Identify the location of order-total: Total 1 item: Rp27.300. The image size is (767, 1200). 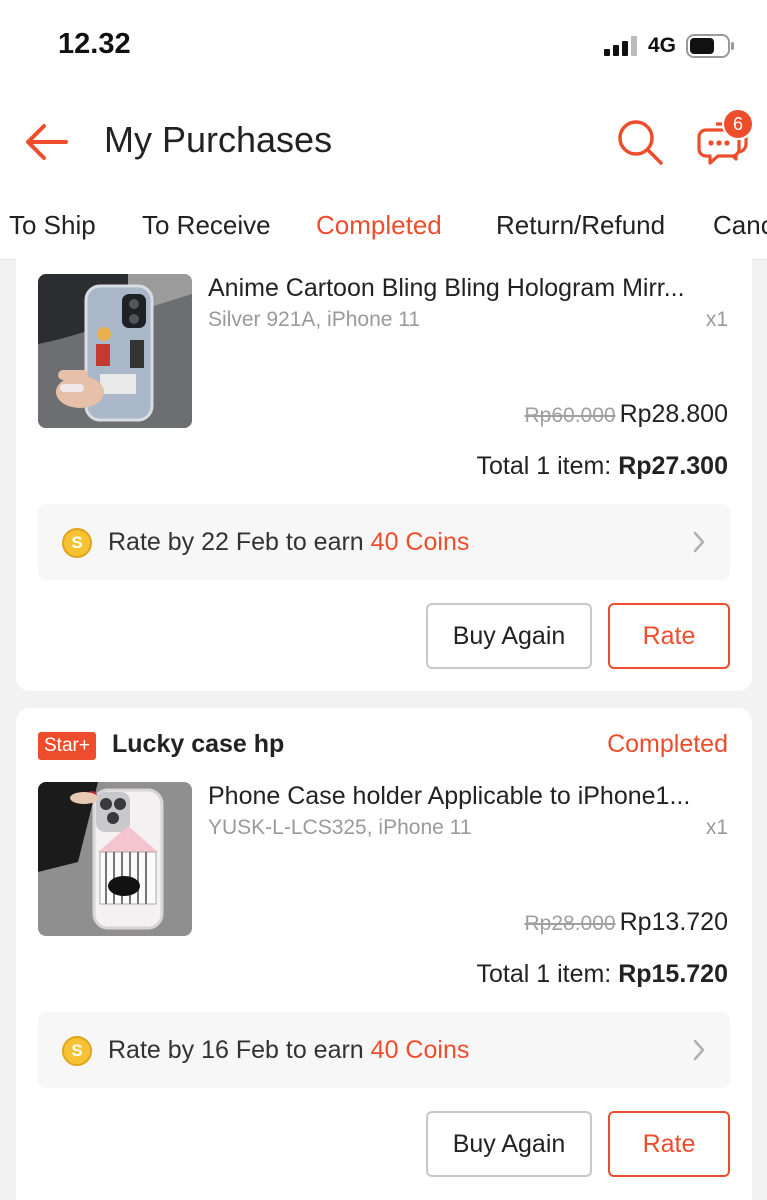
(602, 466).